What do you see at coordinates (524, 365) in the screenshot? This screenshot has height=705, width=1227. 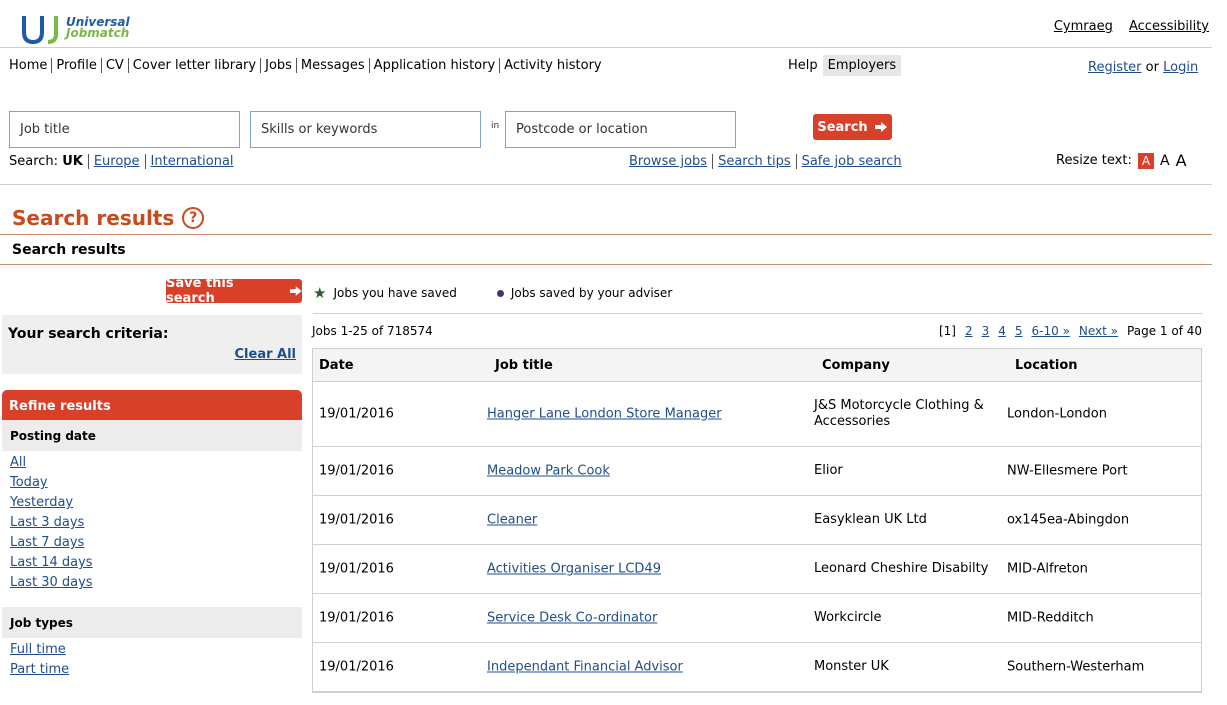 I see `col-title: Job title` at bounding box center [524, 365].